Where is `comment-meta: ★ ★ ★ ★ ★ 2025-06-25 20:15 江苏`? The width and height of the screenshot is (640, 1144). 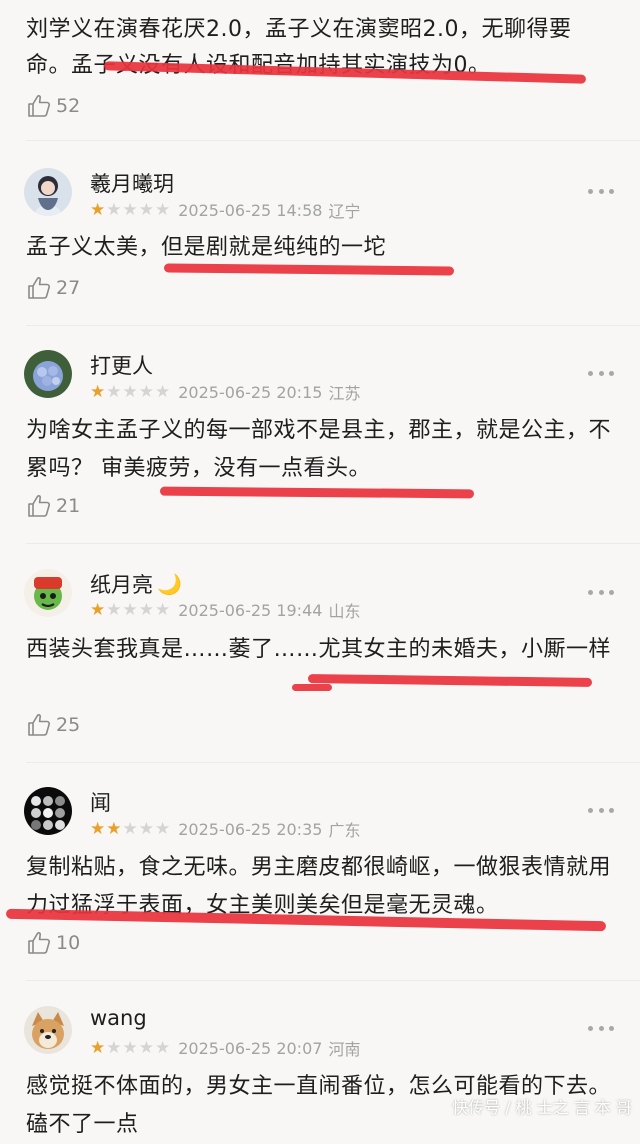
comment-meta: ★ ★ ★ ★ ★ 2025-06-25 20:15 江苏 is located at coordinates (225, 392).